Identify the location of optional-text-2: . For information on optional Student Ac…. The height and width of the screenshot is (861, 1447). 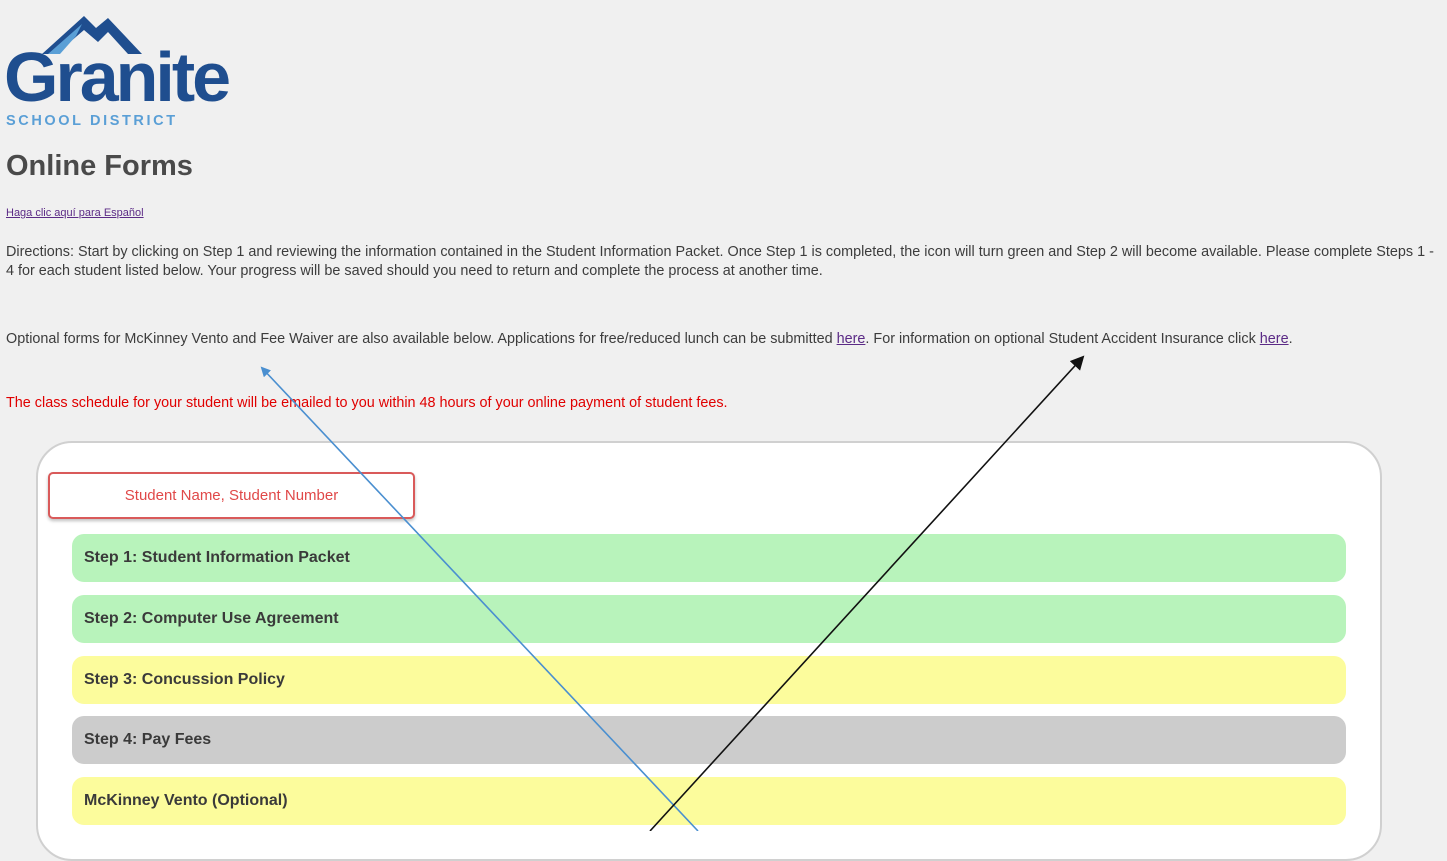
(1062, 339).